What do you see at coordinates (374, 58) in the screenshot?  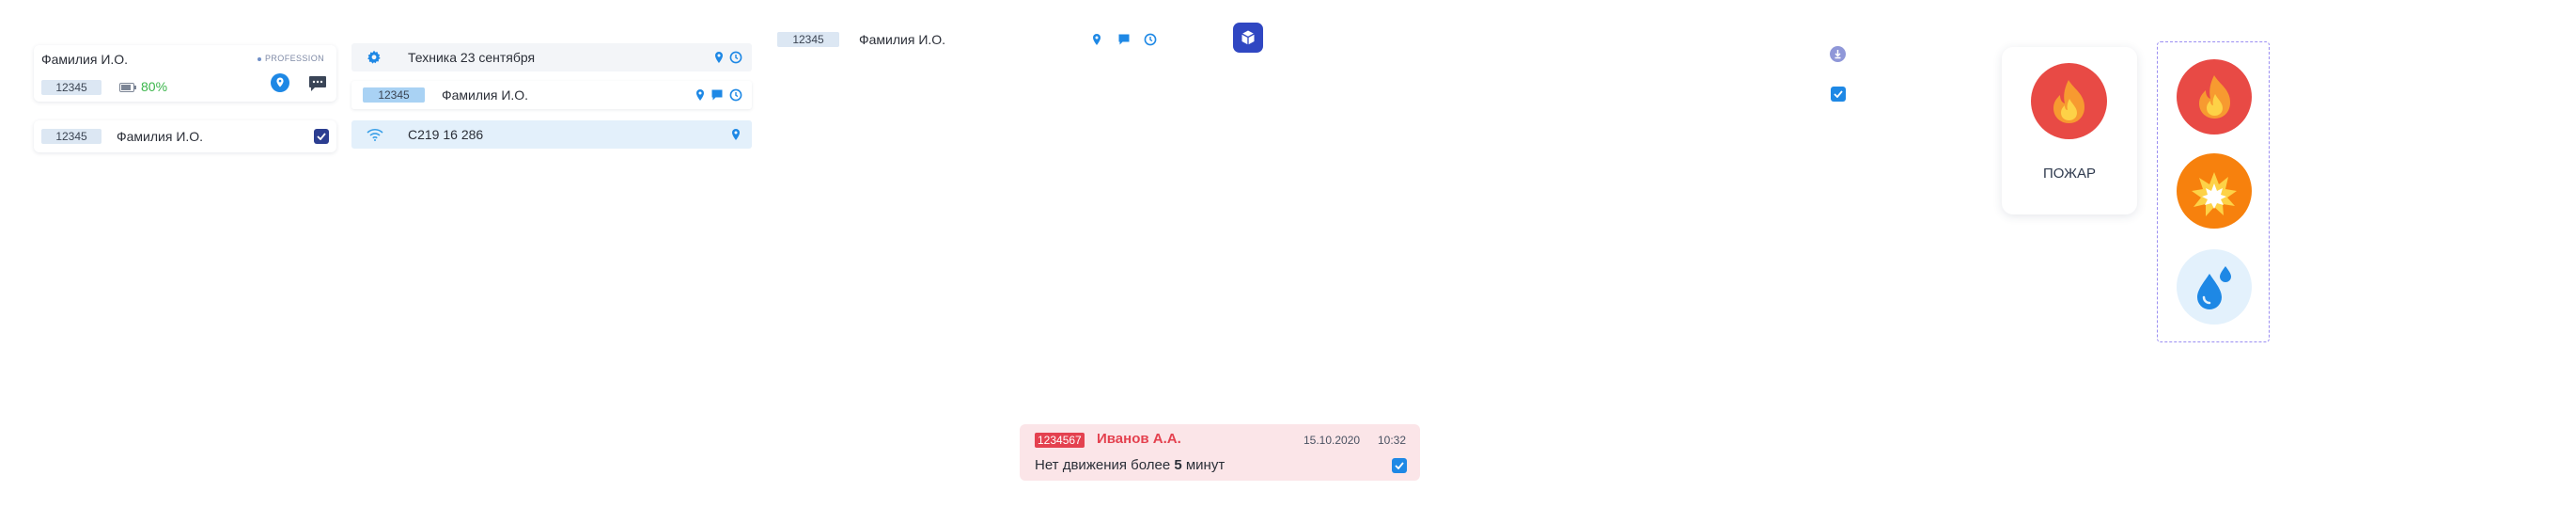 I see `gear-icon` at bounding box center [374, 58].